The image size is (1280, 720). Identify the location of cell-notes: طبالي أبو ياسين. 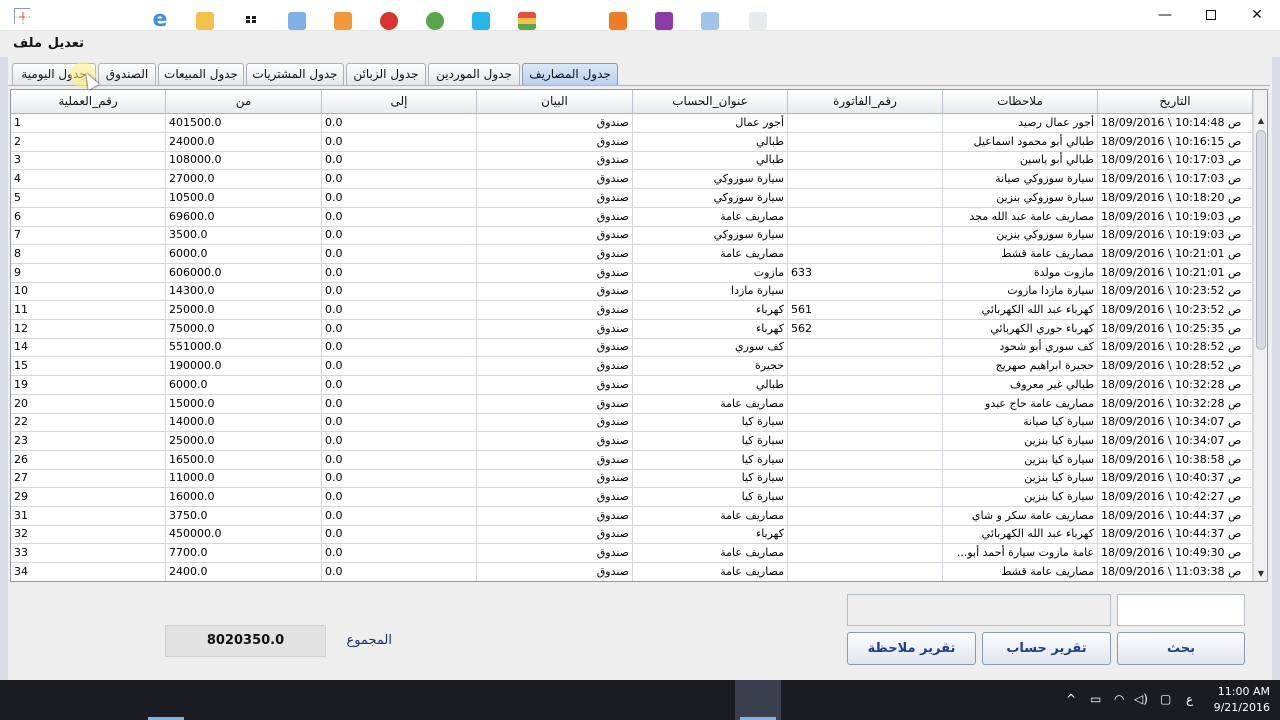
(1020, 161).